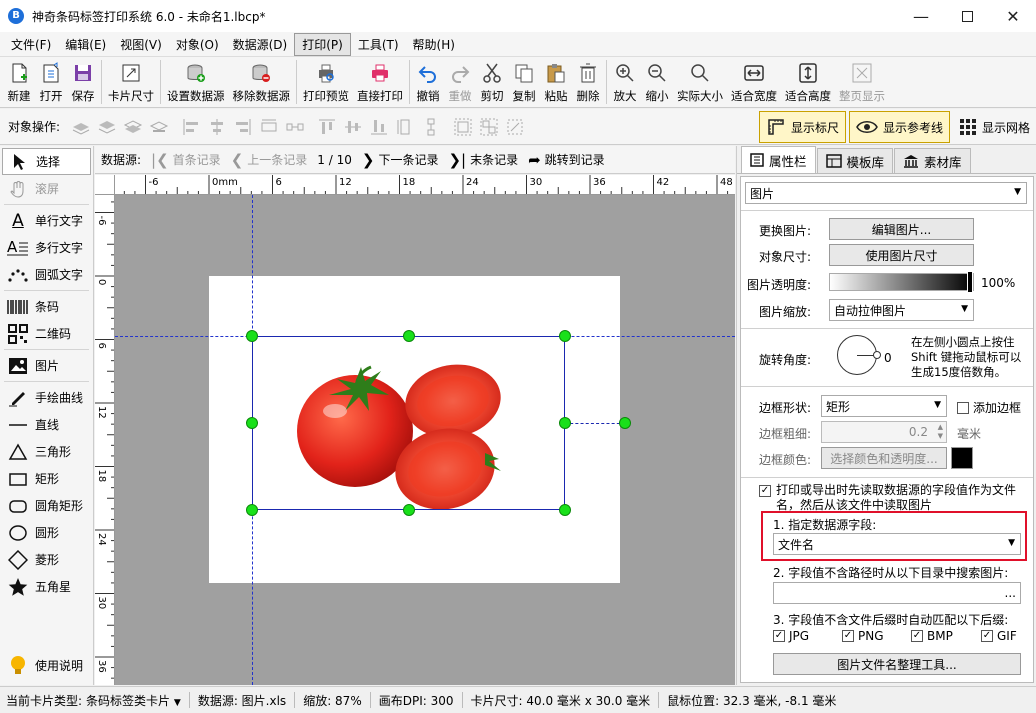 The image size is (1036, 713). What do you see at coordinates (31, 44) in the screenshot?
I see `menu-file: 文件(F)` at bounding box center [31, 44].